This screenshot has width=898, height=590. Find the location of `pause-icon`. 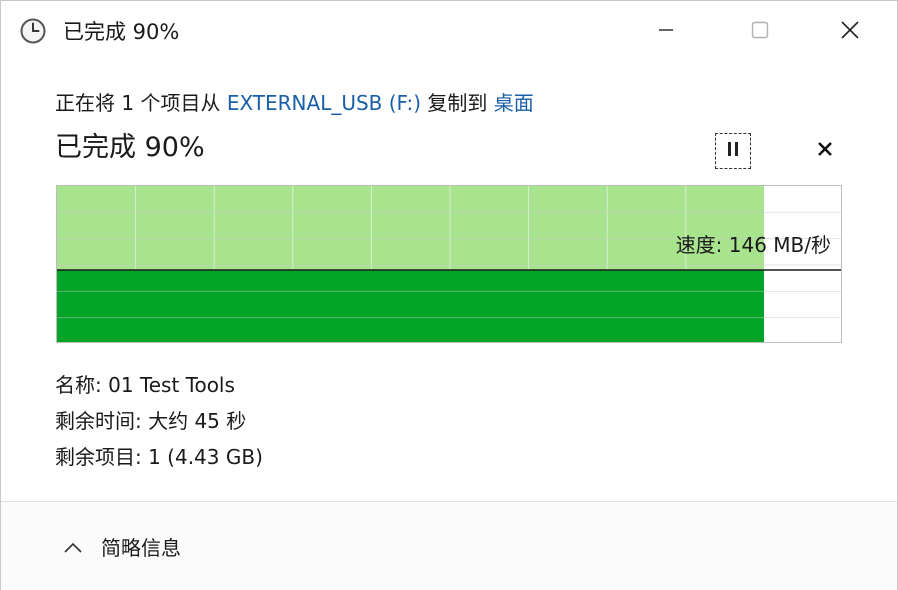

pause-icon is located at coordinates (733, 151).